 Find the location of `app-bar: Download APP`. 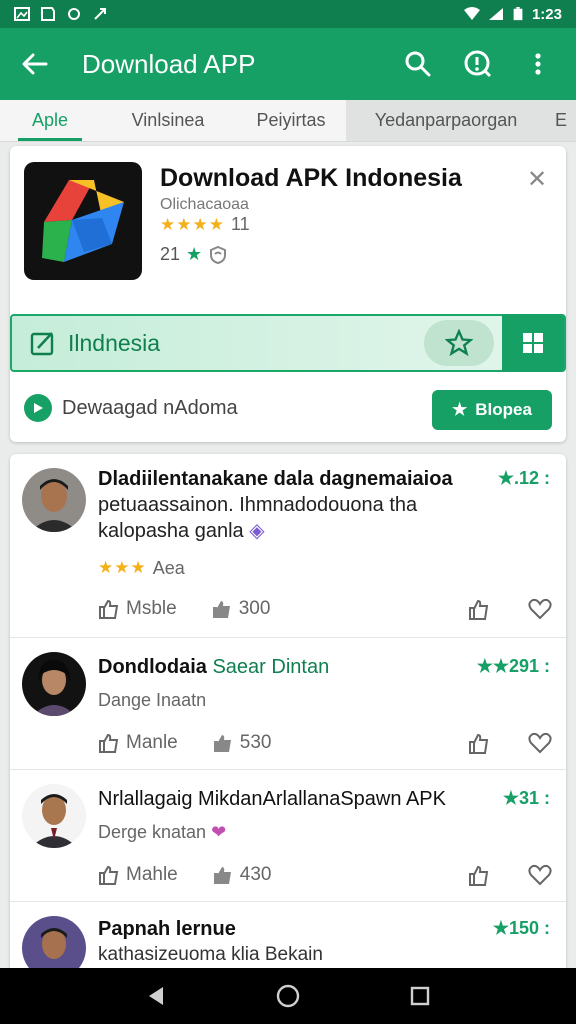

app-bar: Download APP is located at coordinates (288, 64).